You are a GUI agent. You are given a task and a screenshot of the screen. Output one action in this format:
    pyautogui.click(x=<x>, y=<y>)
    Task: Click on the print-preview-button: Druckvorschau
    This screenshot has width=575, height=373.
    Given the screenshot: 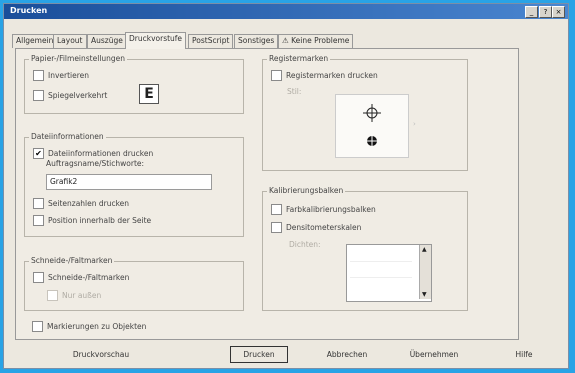 What is the action you would take?
    pyautogui.click(x=101, y=354)
    